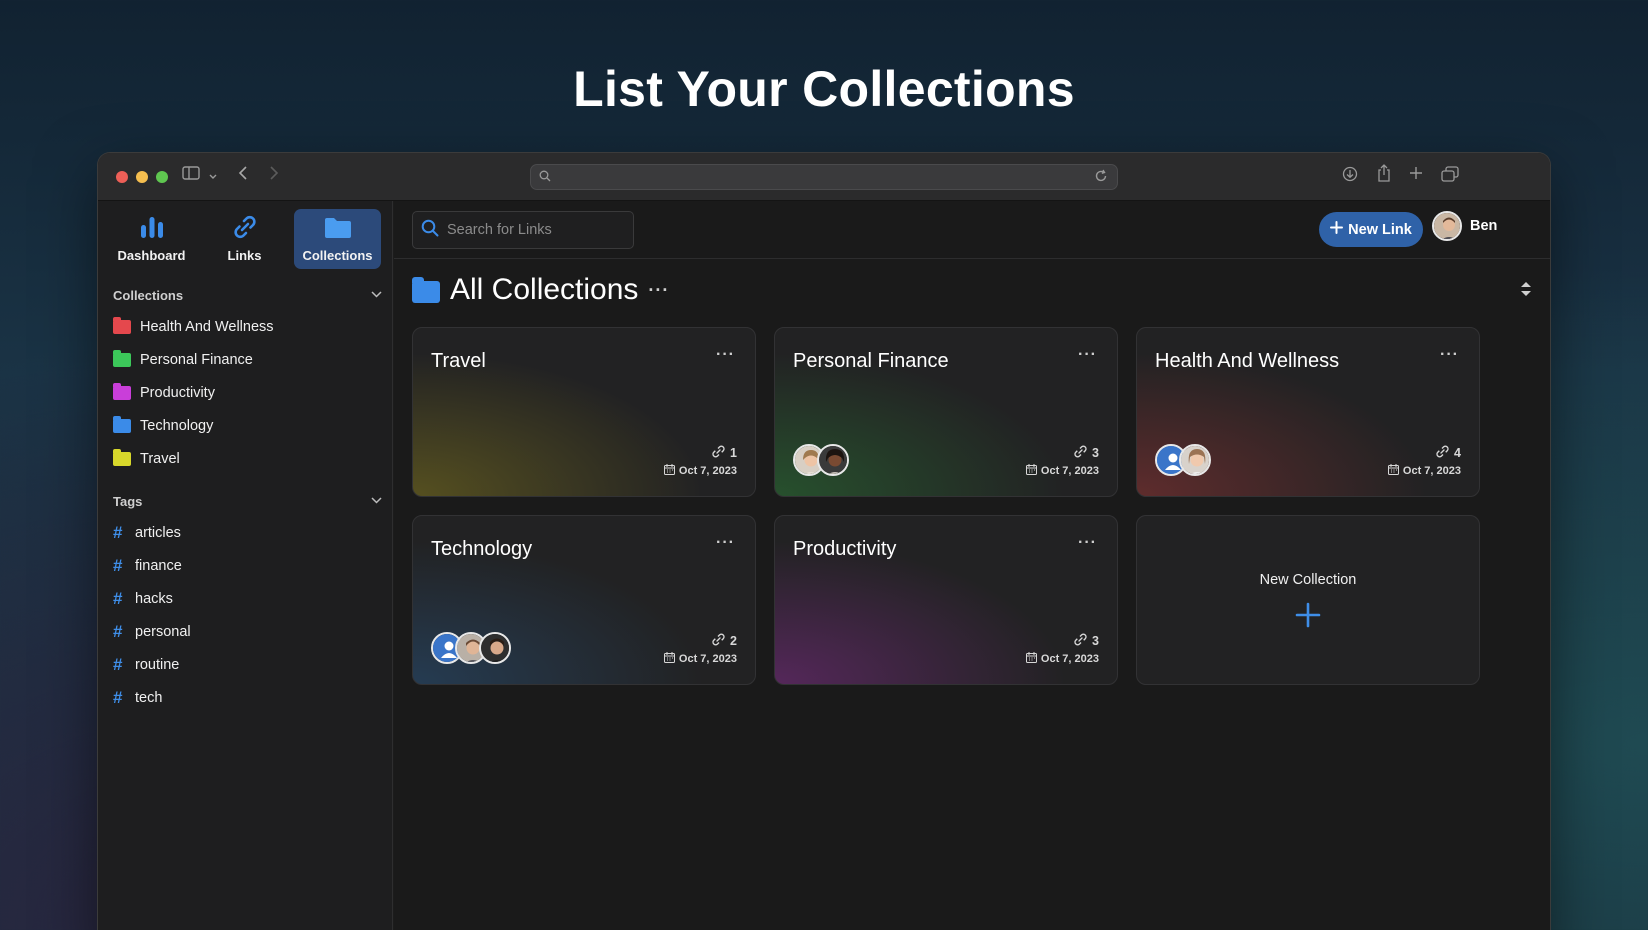 The image size is (1648, 930). What do you see at coordinates (532, 230) in the screenshot?
I see `search-input` at bounding box center [532, 230].